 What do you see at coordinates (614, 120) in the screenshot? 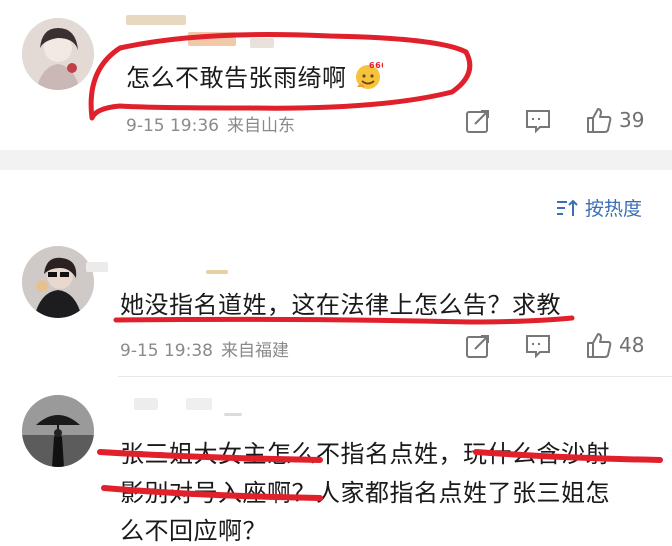
I see `like-button: 39` at bounding box center [614, 120].